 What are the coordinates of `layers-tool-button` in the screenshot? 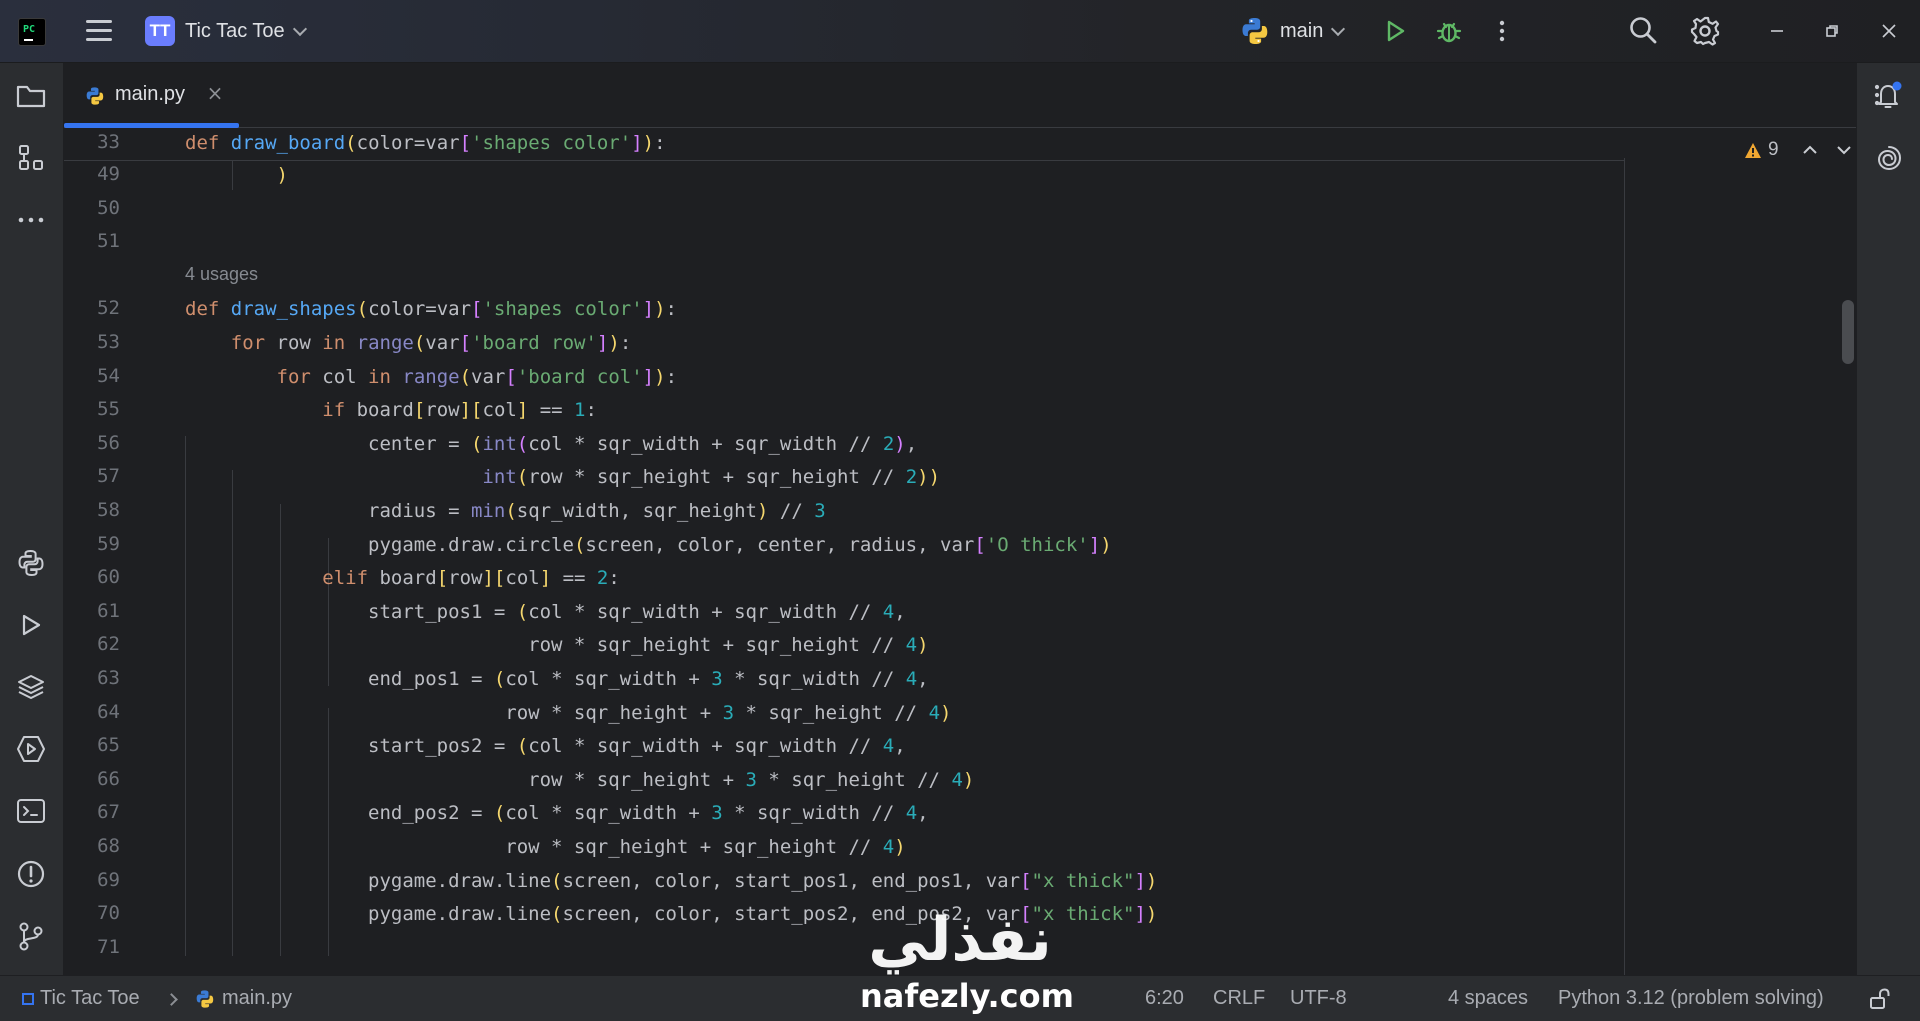 It's located at (31, 687).